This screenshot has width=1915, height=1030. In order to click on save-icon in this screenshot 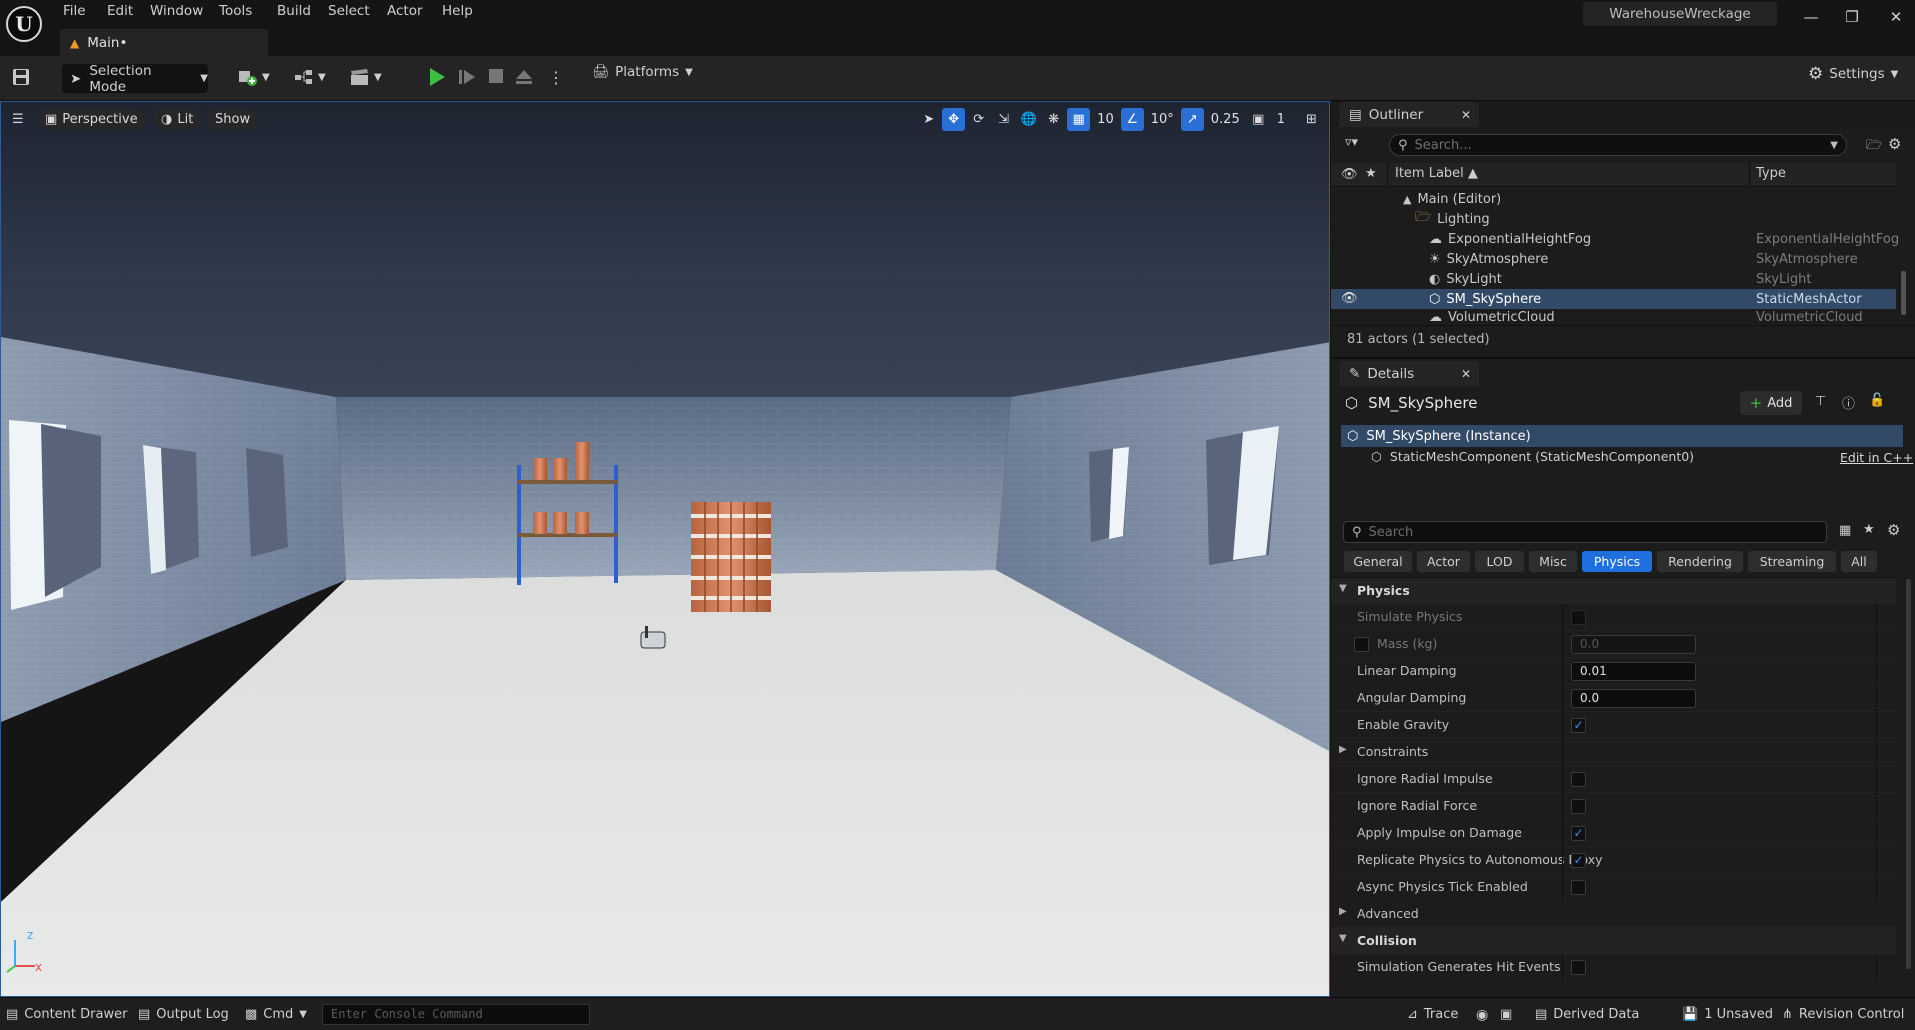, I will do `click(21, 77)`.